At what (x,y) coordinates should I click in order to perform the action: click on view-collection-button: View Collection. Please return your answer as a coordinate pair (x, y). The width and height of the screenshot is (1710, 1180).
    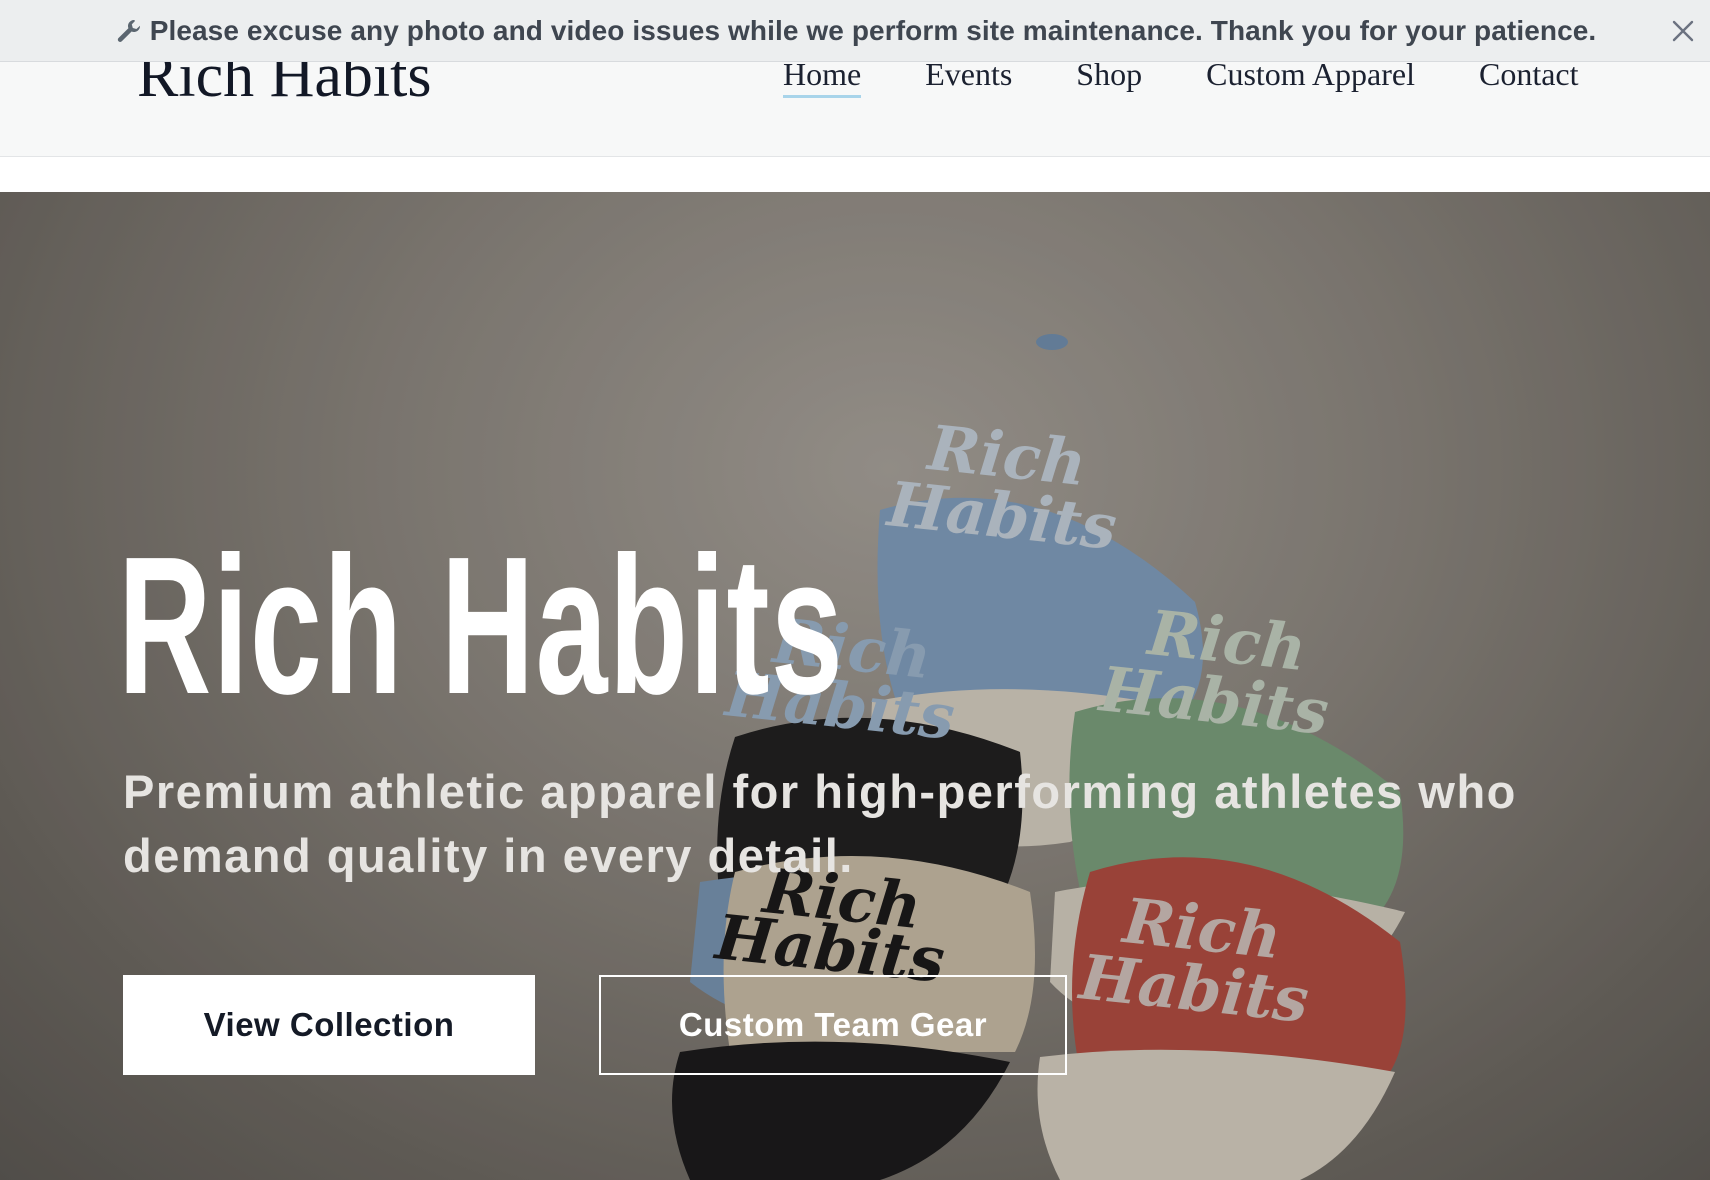
    Looking at the image, I should click on (329, 1025).